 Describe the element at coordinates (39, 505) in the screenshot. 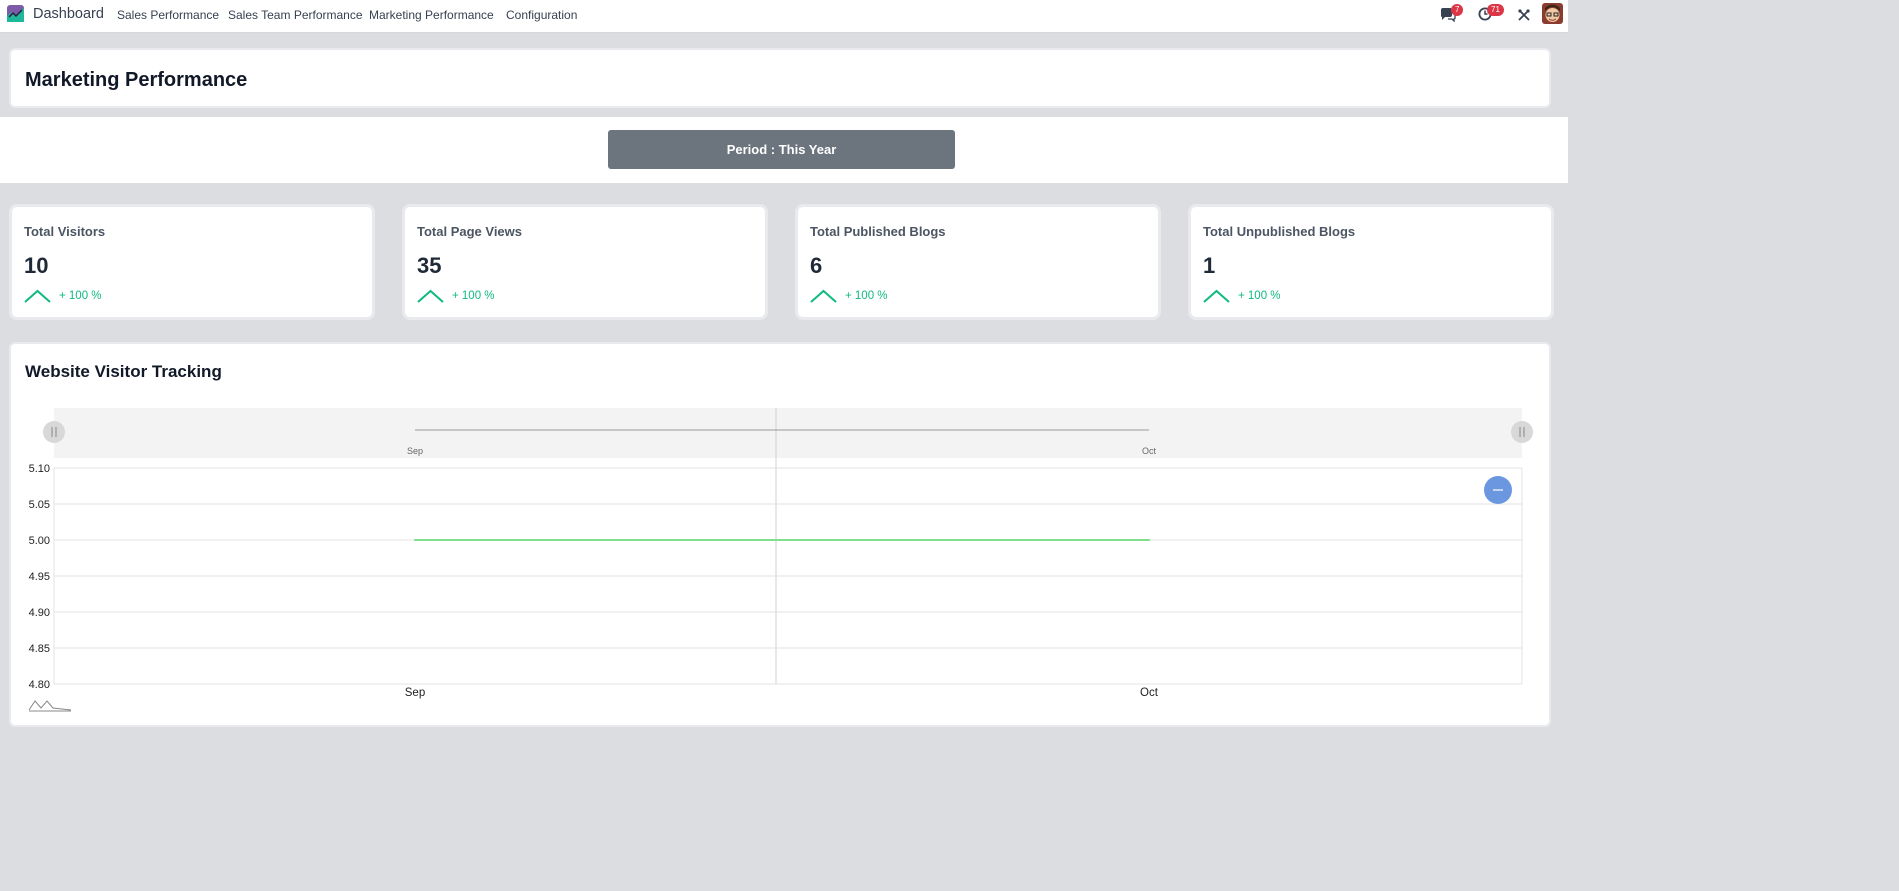

I see `y-tick-label: 5.05` at that location.